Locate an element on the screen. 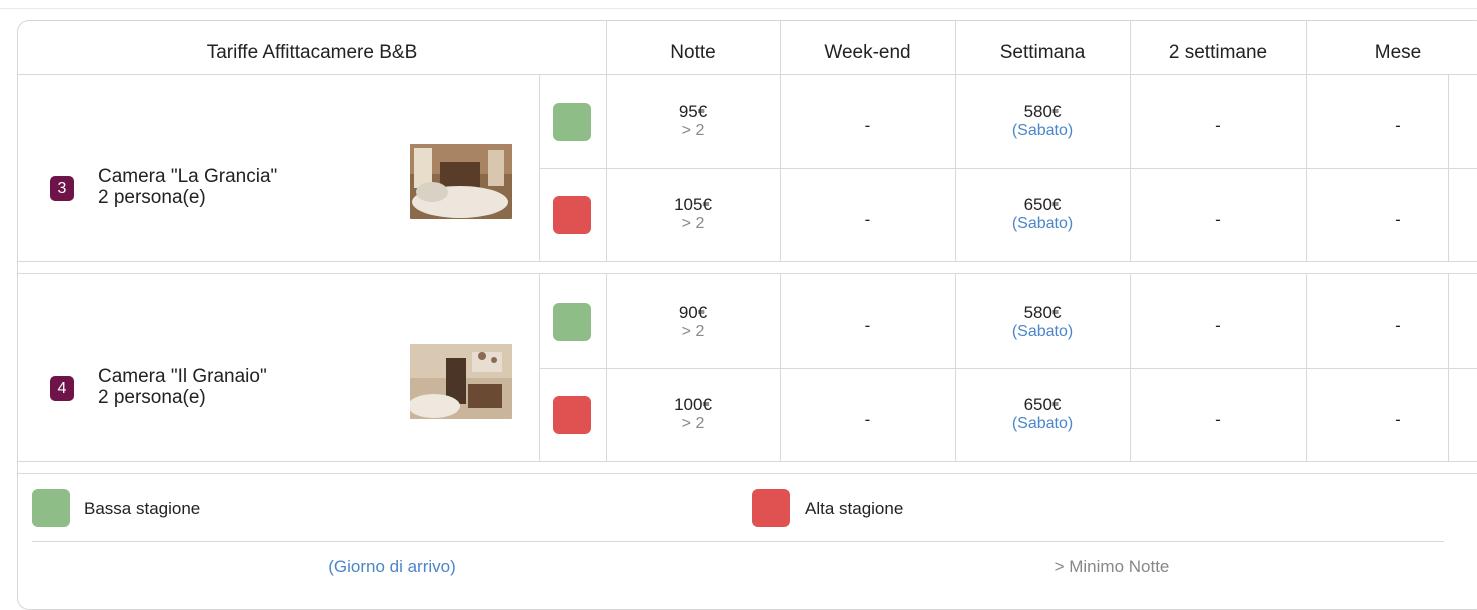  legend-low-season-label: Bassa stagione is located at coordinates (142, 508).